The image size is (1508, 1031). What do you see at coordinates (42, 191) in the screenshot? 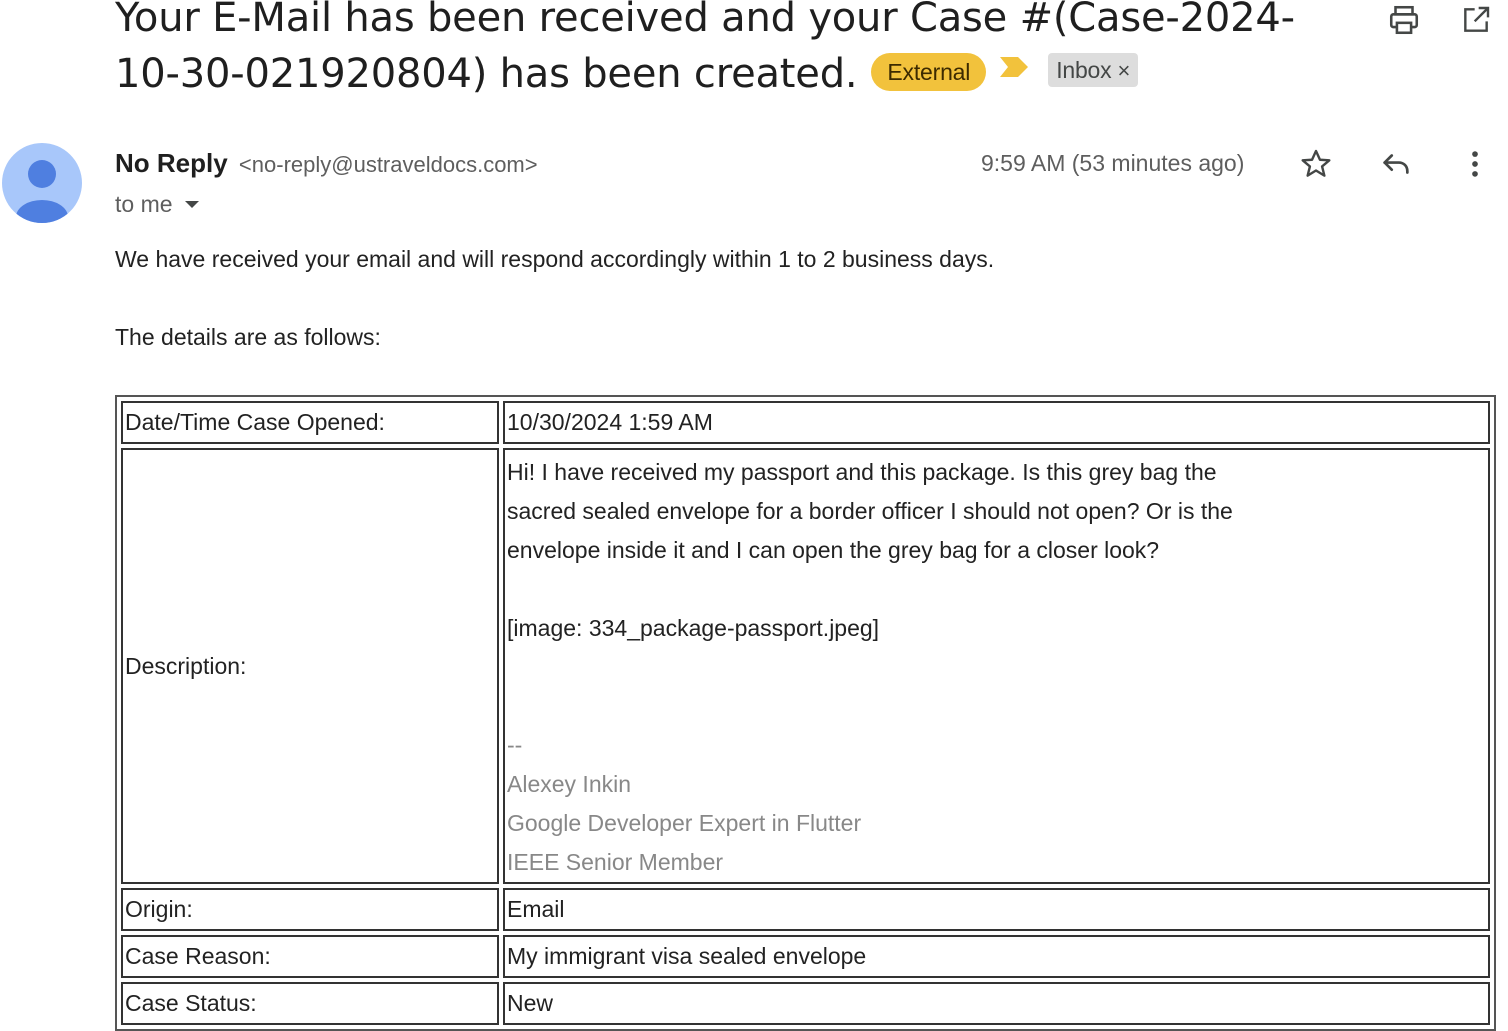
I see `person-icon` at bounding box center [42, 191].